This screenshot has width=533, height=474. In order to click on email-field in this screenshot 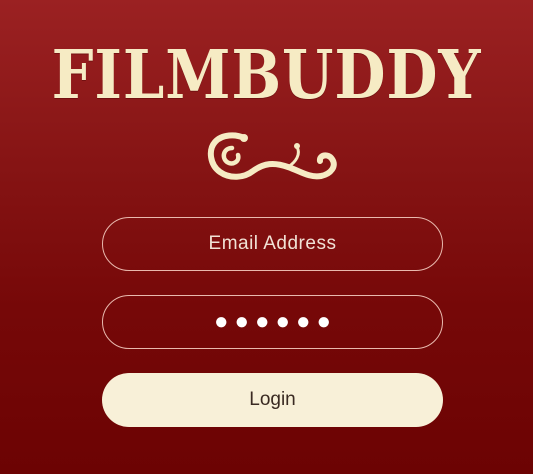, I will do `click(272, 244)`.